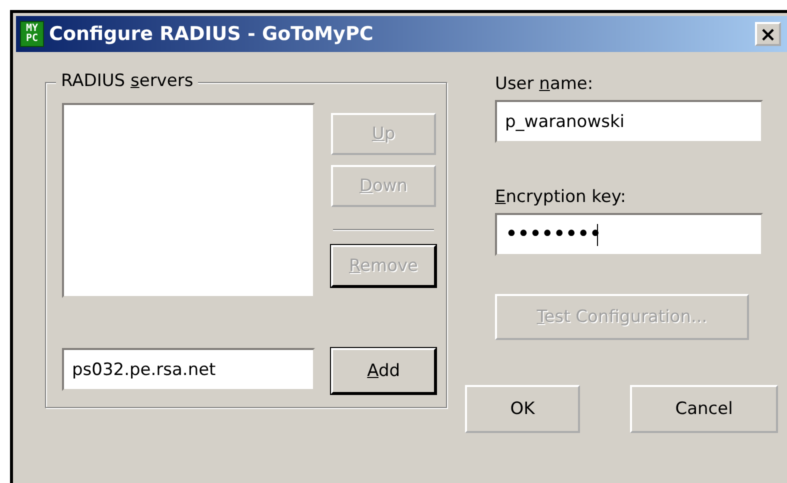 This screenshot has height=483, width=787. What do you see at coordinates (544, 84) in the screenshot?
I see `field-label: User name:` at bounding box center [544, 84].